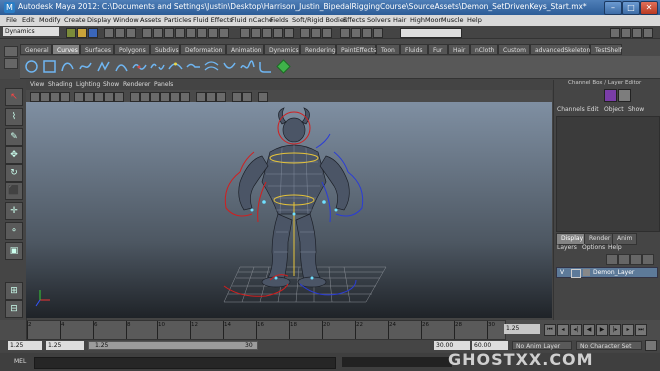 This screenshot has width=660, height=371. I want to click on layer-menu-layers: Layers, so click(567, 247).